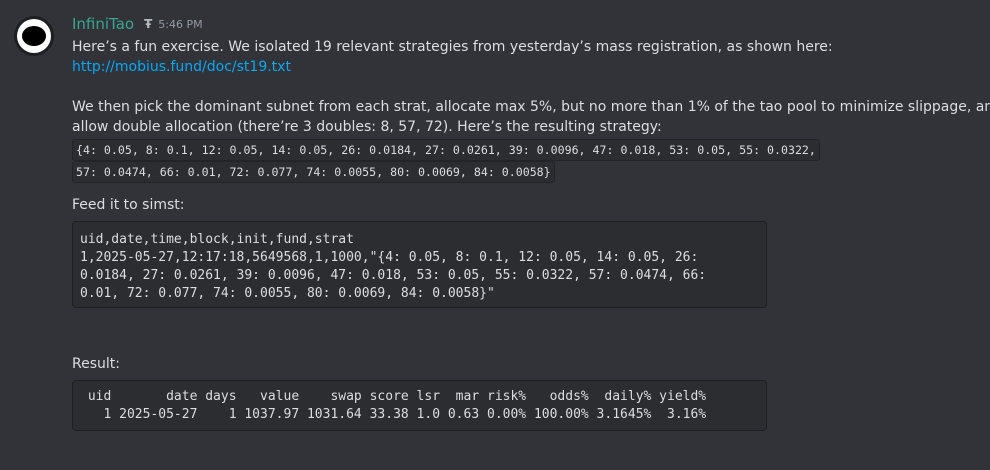 The height and width of the screenshot is (470, 990). I want to click on message-header: InfiniTao Ŧ 5:46 PM, so click(524, 24).